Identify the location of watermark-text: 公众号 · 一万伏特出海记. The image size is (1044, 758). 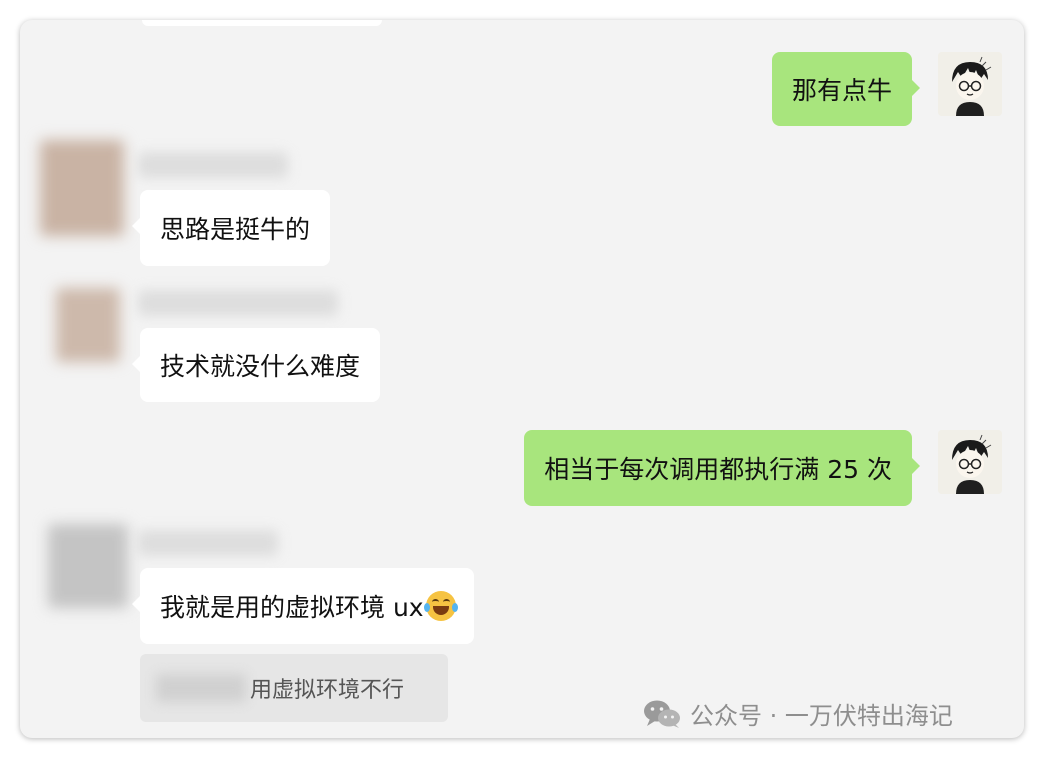
(821, 716).